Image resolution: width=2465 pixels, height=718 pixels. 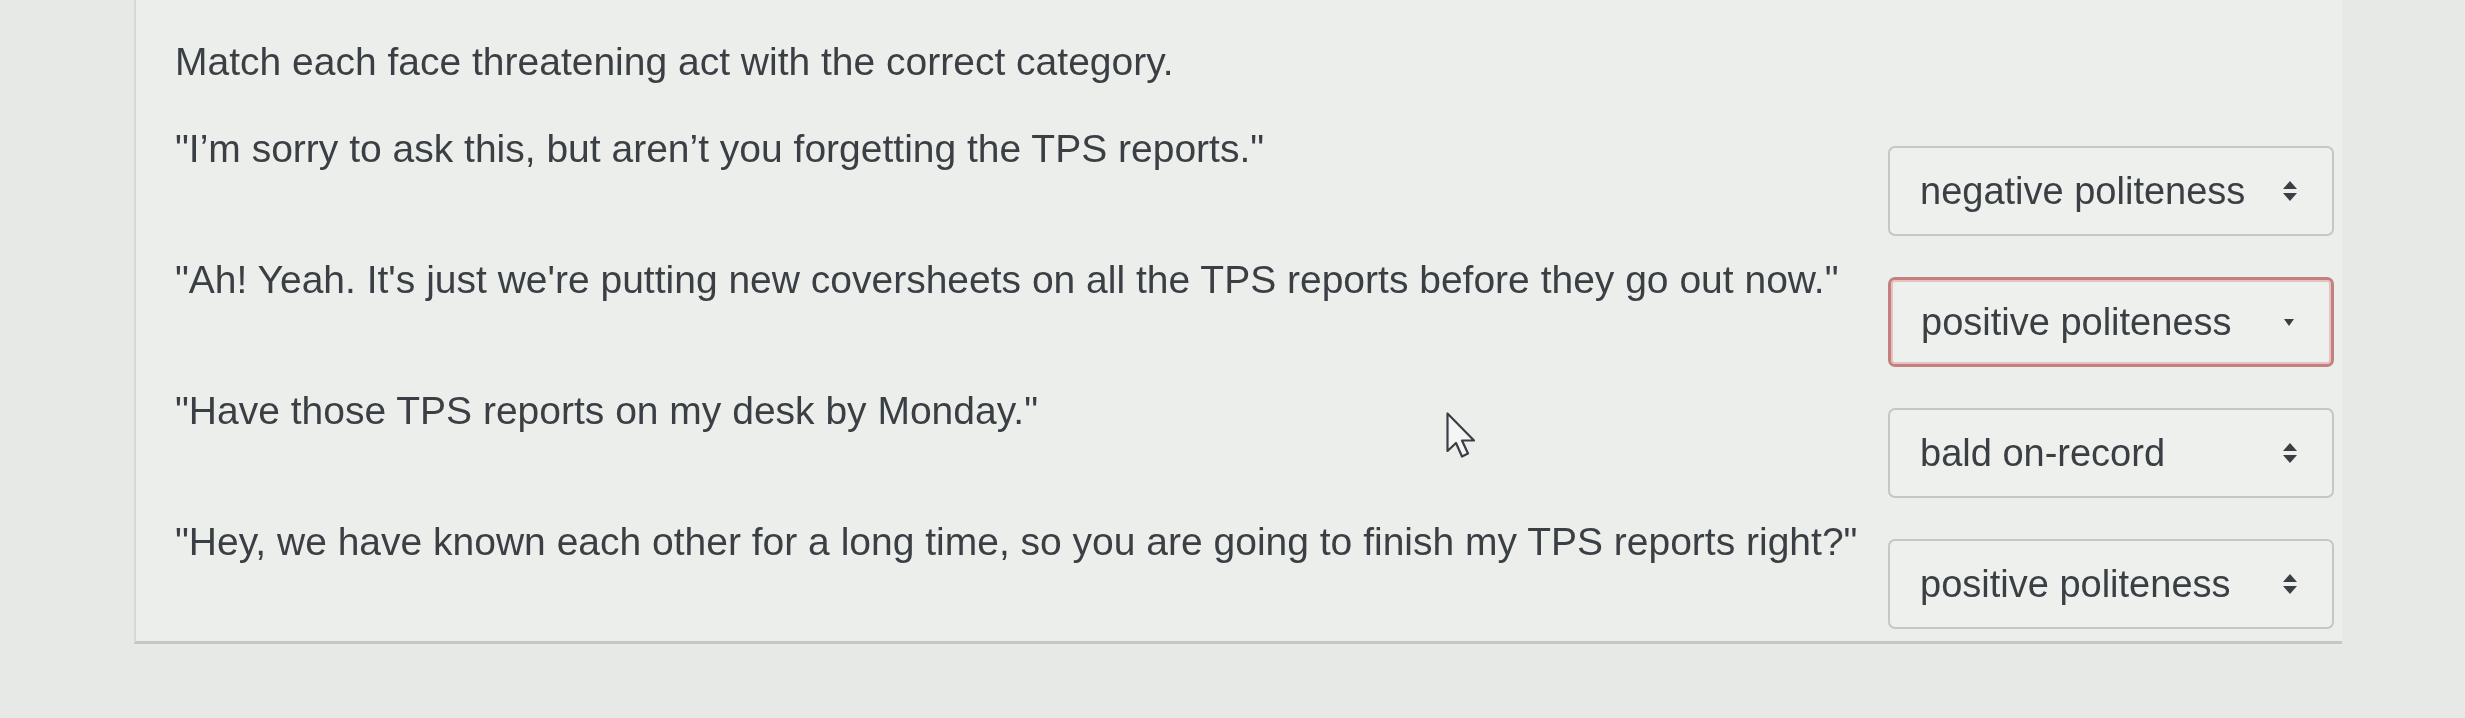 What do you see at coordinates (2289, 322) in the screenshot?
I see `caret-icon` at bounding box center [2289, 322].